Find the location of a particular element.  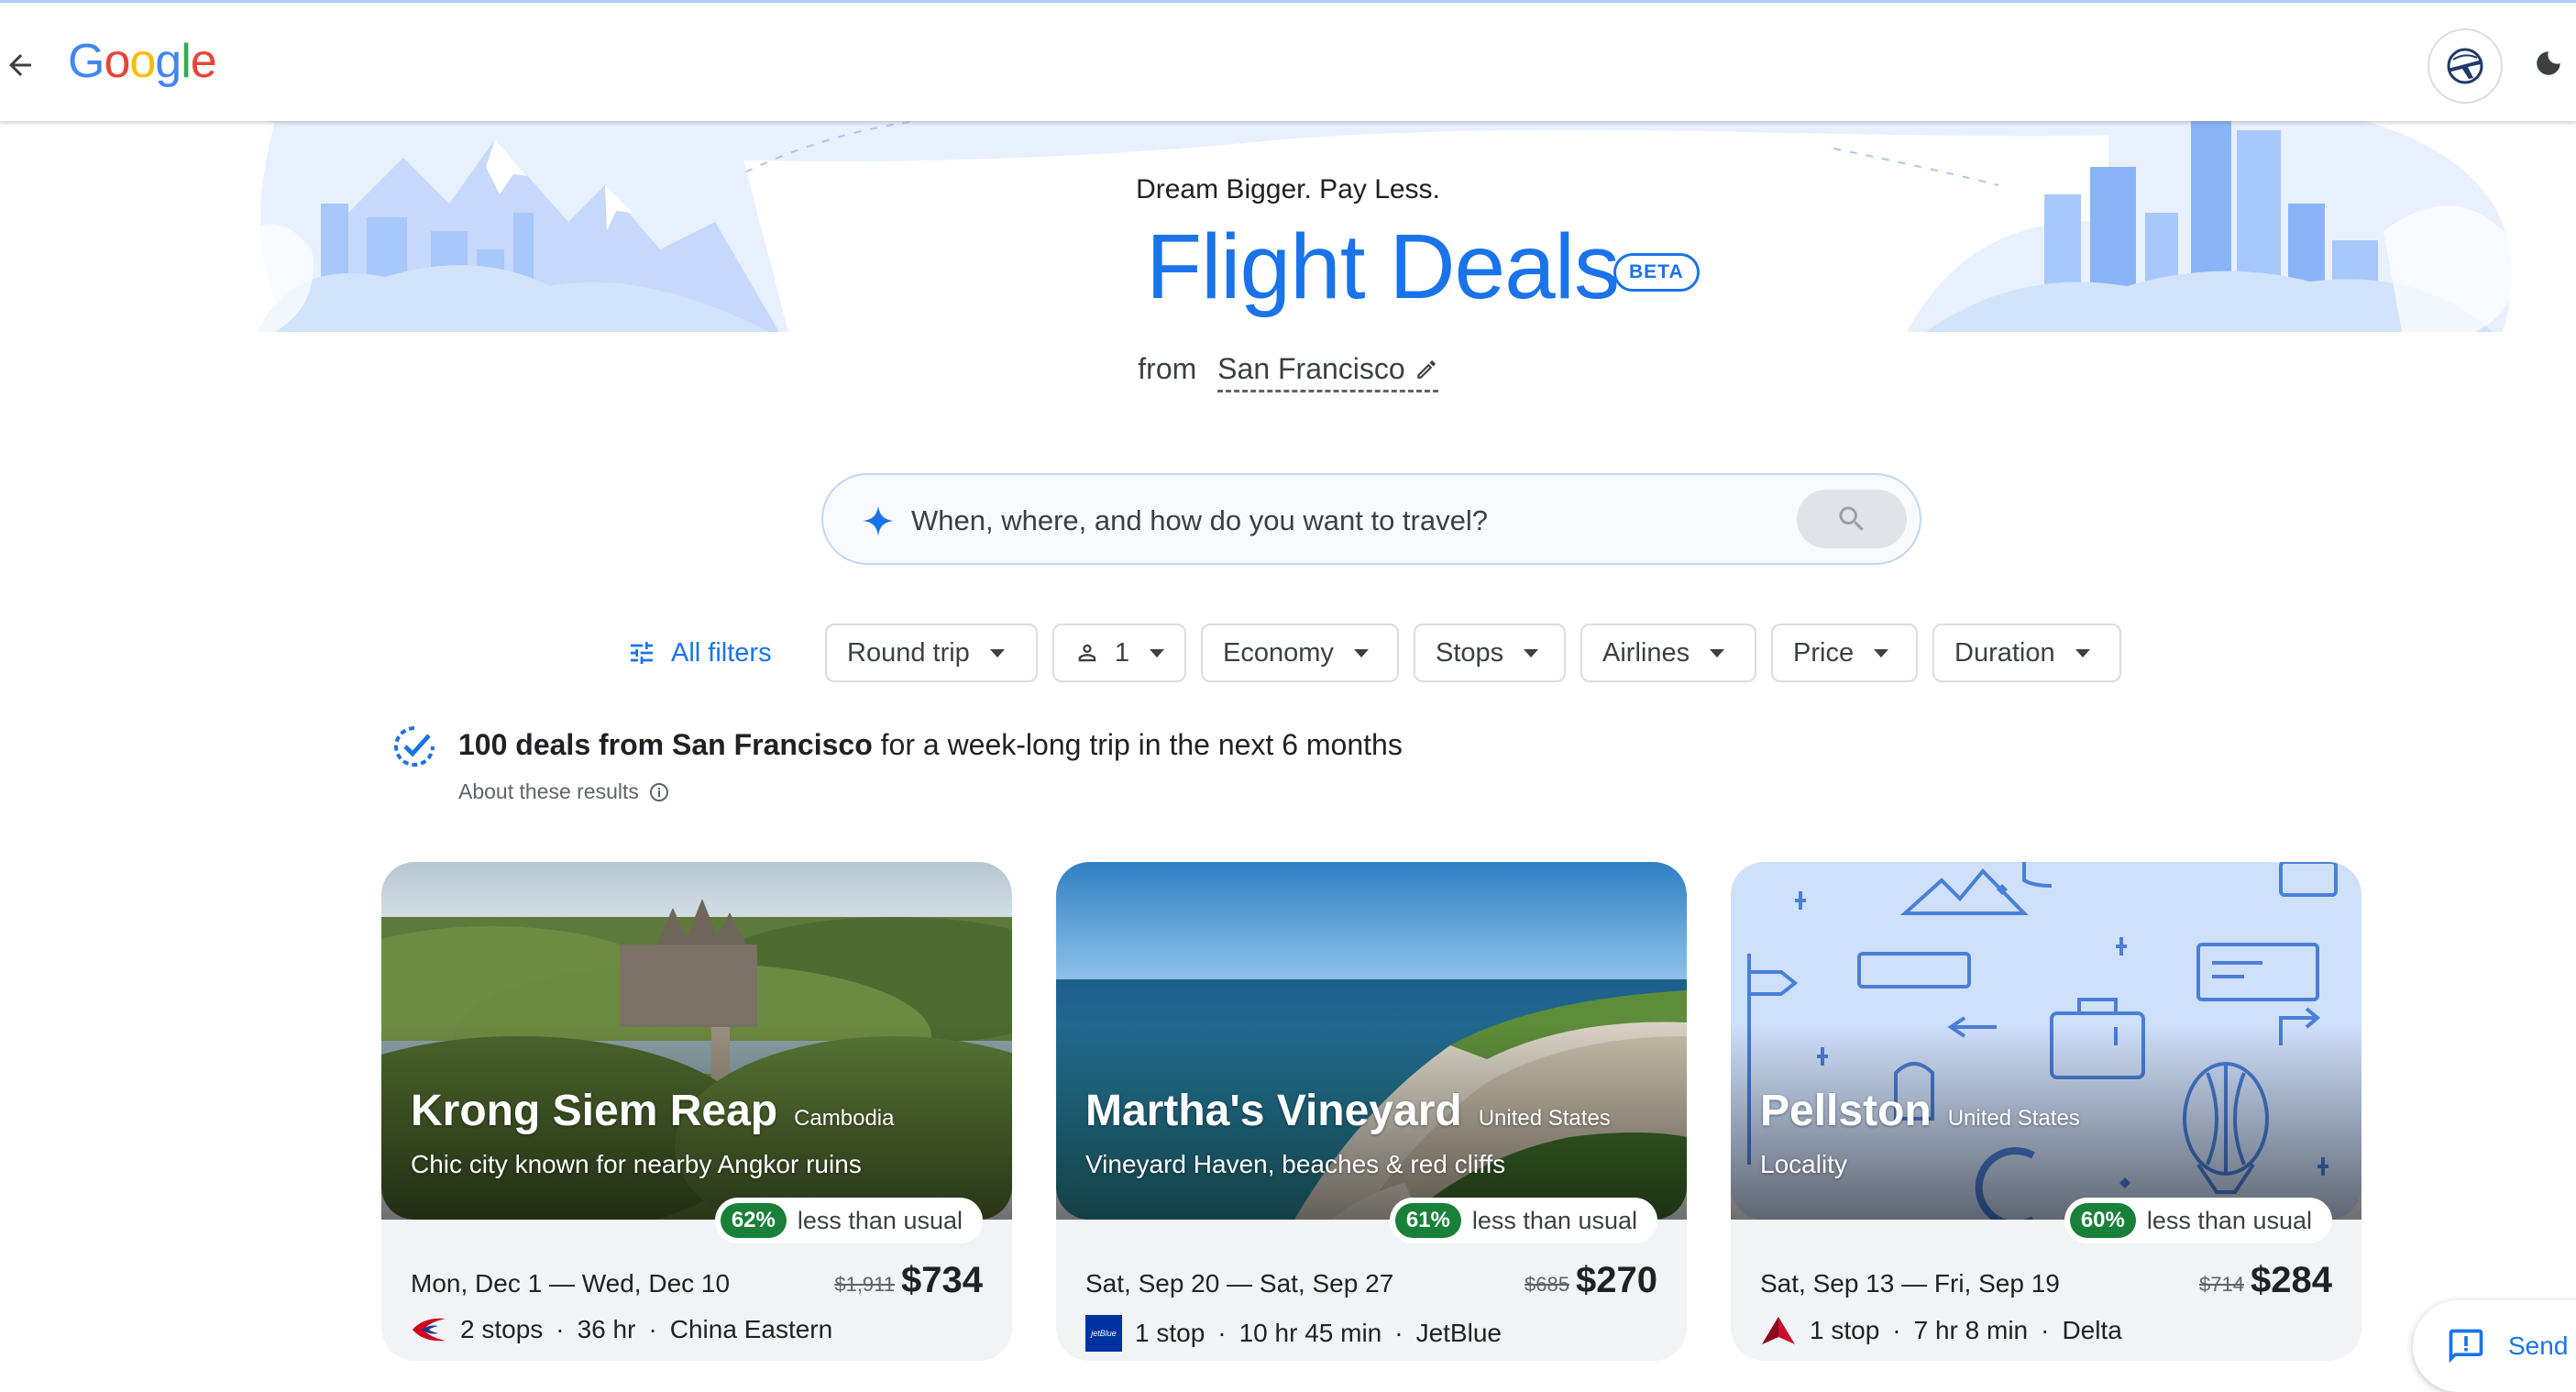

moon-icon is located at coordinates (2548, 63).